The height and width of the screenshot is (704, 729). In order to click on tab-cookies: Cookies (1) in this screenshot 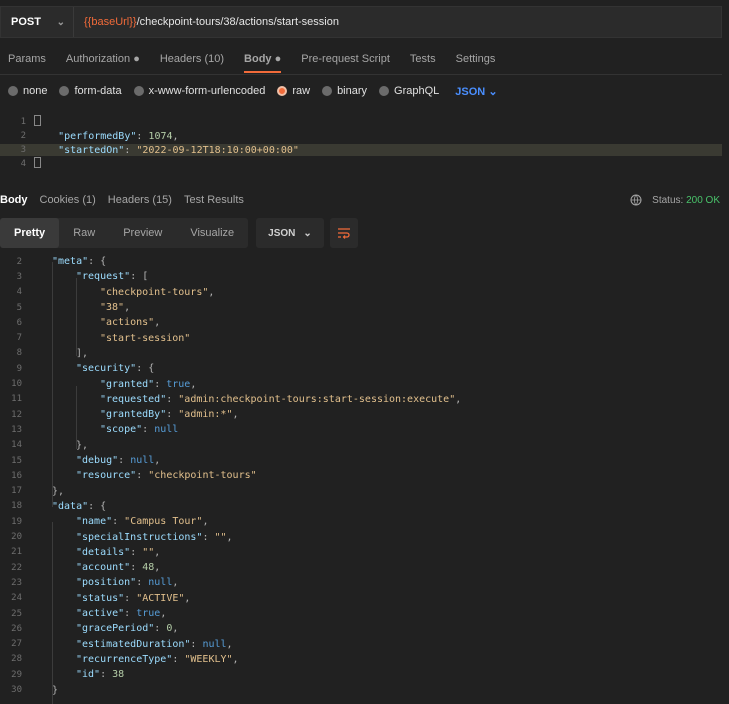, I will do `click(68, 200)`.